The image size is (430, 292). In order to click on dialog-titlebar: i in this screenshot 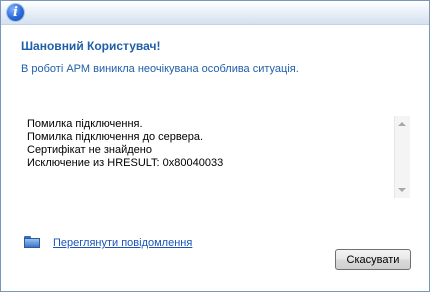, I will do `click(215, 13)`.